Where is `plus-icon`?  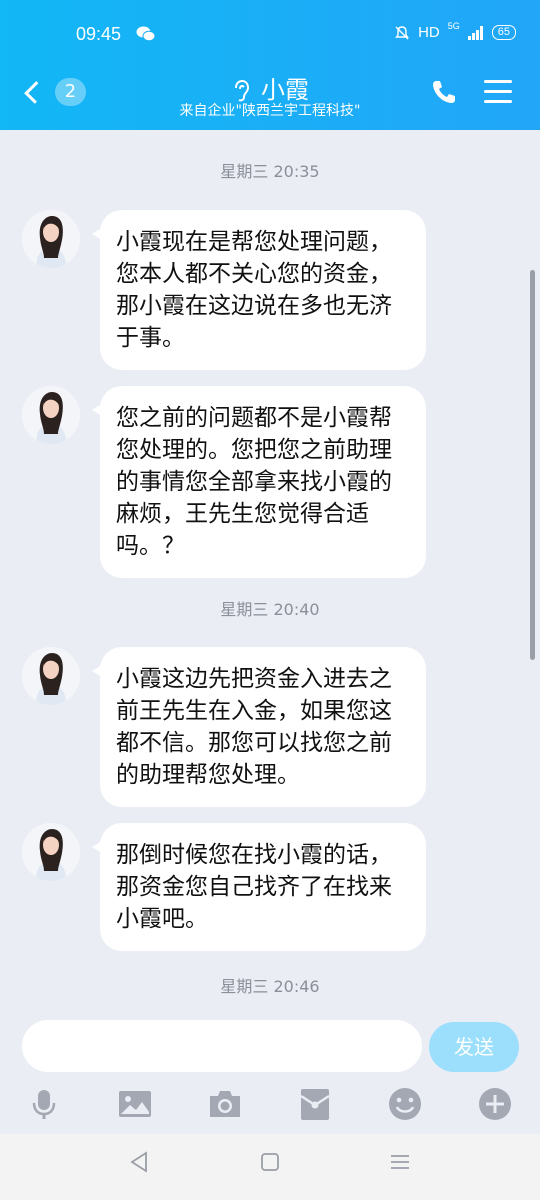 plus-icon is located at coordinates (495, 1104).